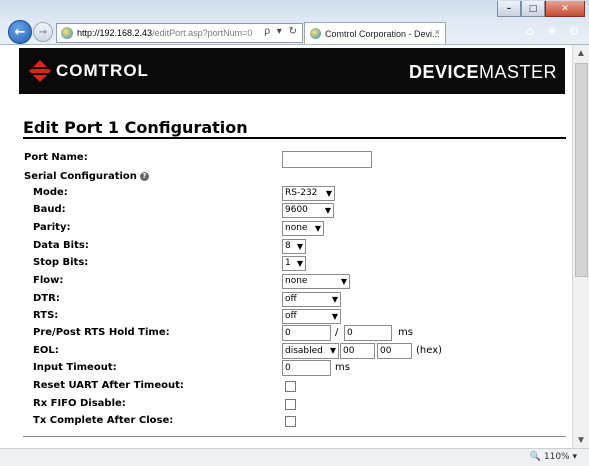  Describe the element at coordinates (535, 457) in the screenshot. I see `zoom-icon: 🔍` at that location.